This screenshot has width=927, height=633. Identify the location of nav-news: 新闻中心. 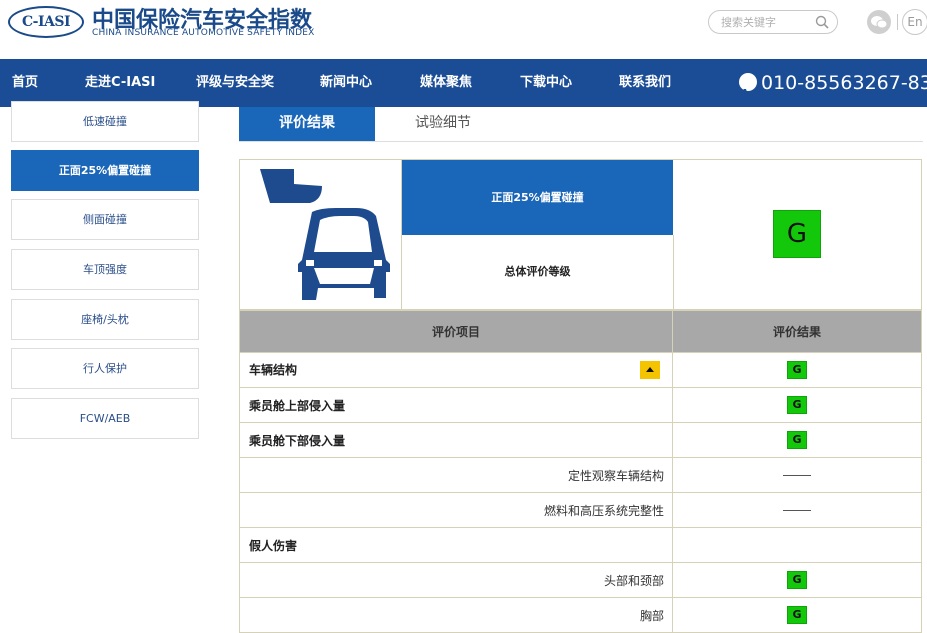
(346, 83).